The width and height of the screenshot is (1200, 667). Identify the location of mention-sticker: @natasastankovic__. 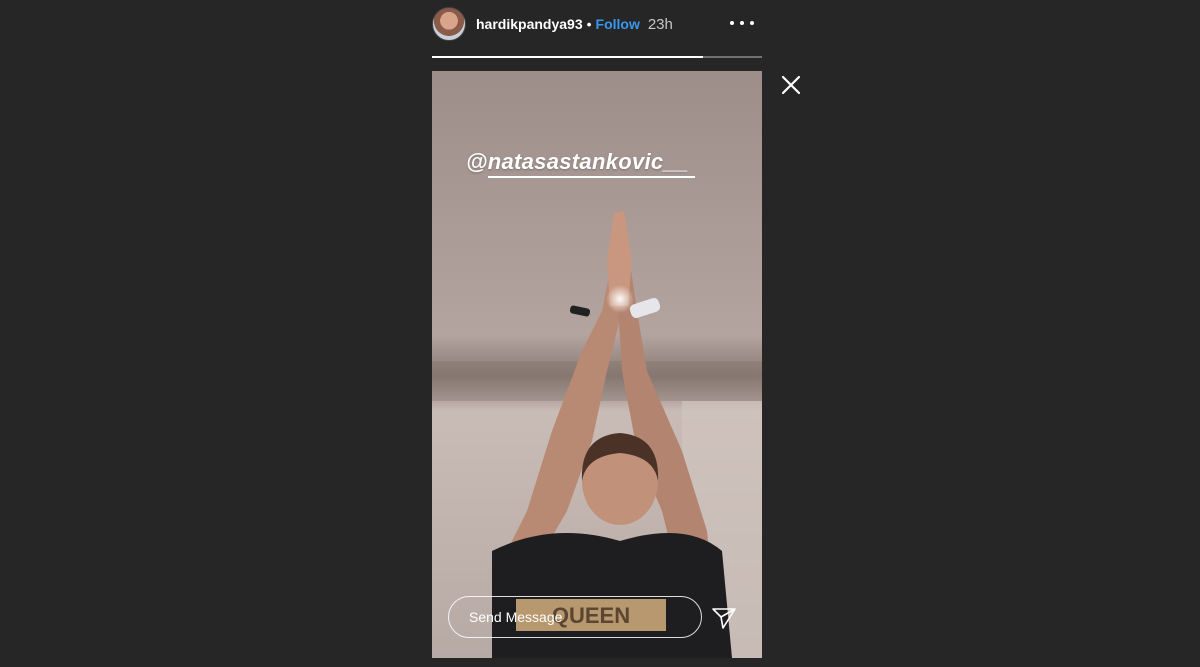
(580, 163).